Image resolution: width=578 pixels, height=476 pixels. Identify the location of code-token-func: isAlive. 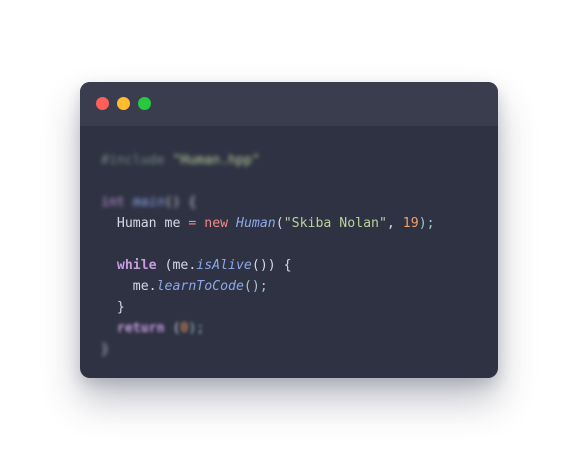
(224, 265).